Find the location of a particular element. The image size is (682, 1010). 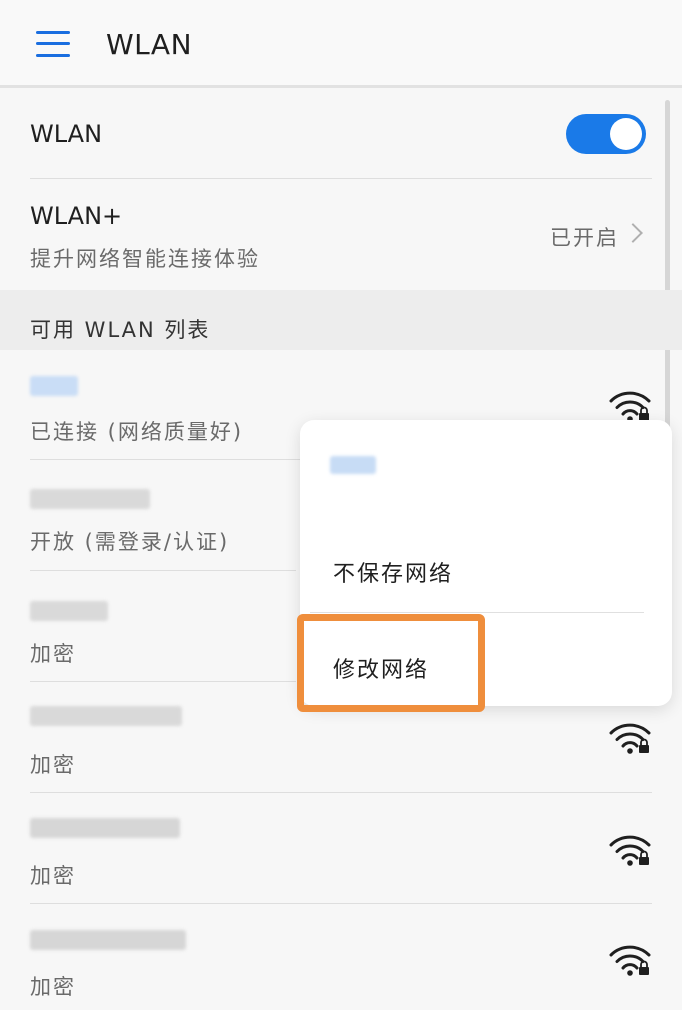

menu-icon is located at coordinates (53, 44).